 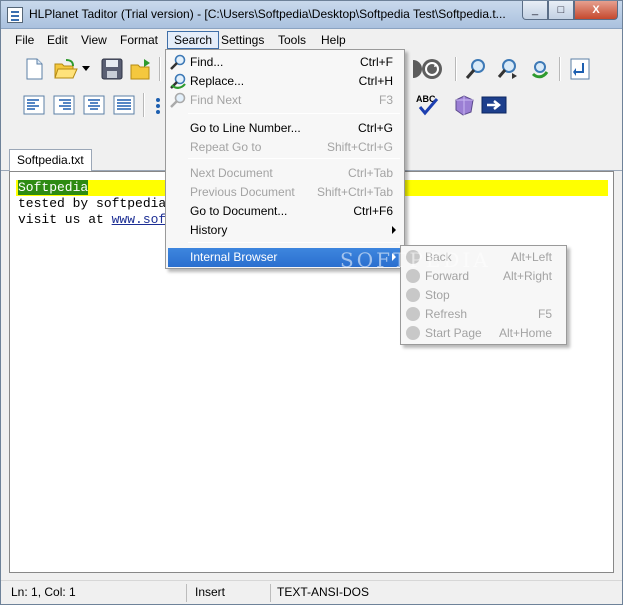 I want to click on open-button, so click(x=66, y=69).